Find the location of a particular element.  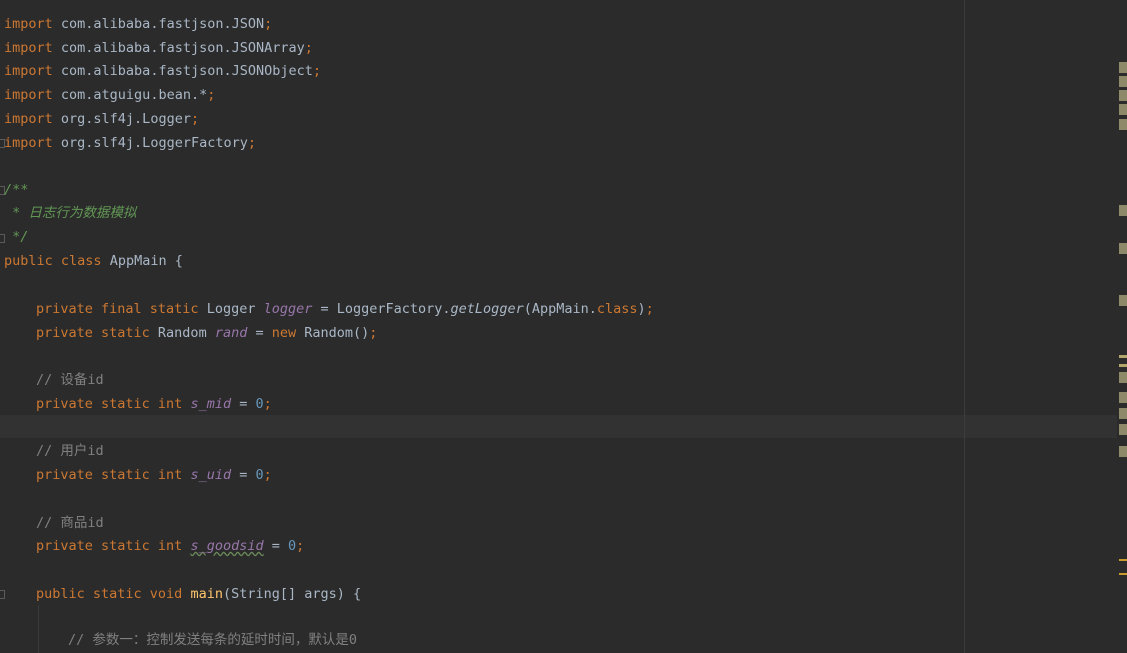

code-line: import com.alibaba.fastjson.JSONObject; is located at coordinates (160, 71).